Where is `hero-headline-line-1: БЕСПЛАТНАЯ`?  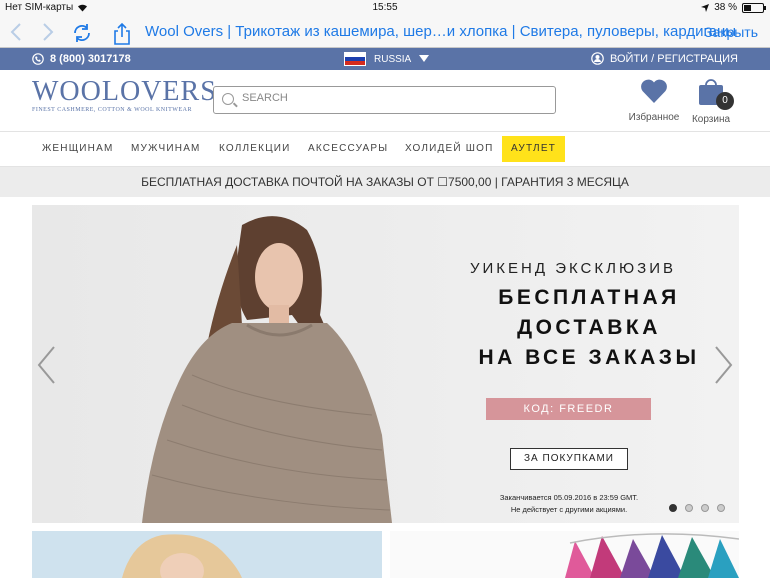 hero-headline-line-1: БЕСПЛАТНАЯ is located at coordinates (589, 297).